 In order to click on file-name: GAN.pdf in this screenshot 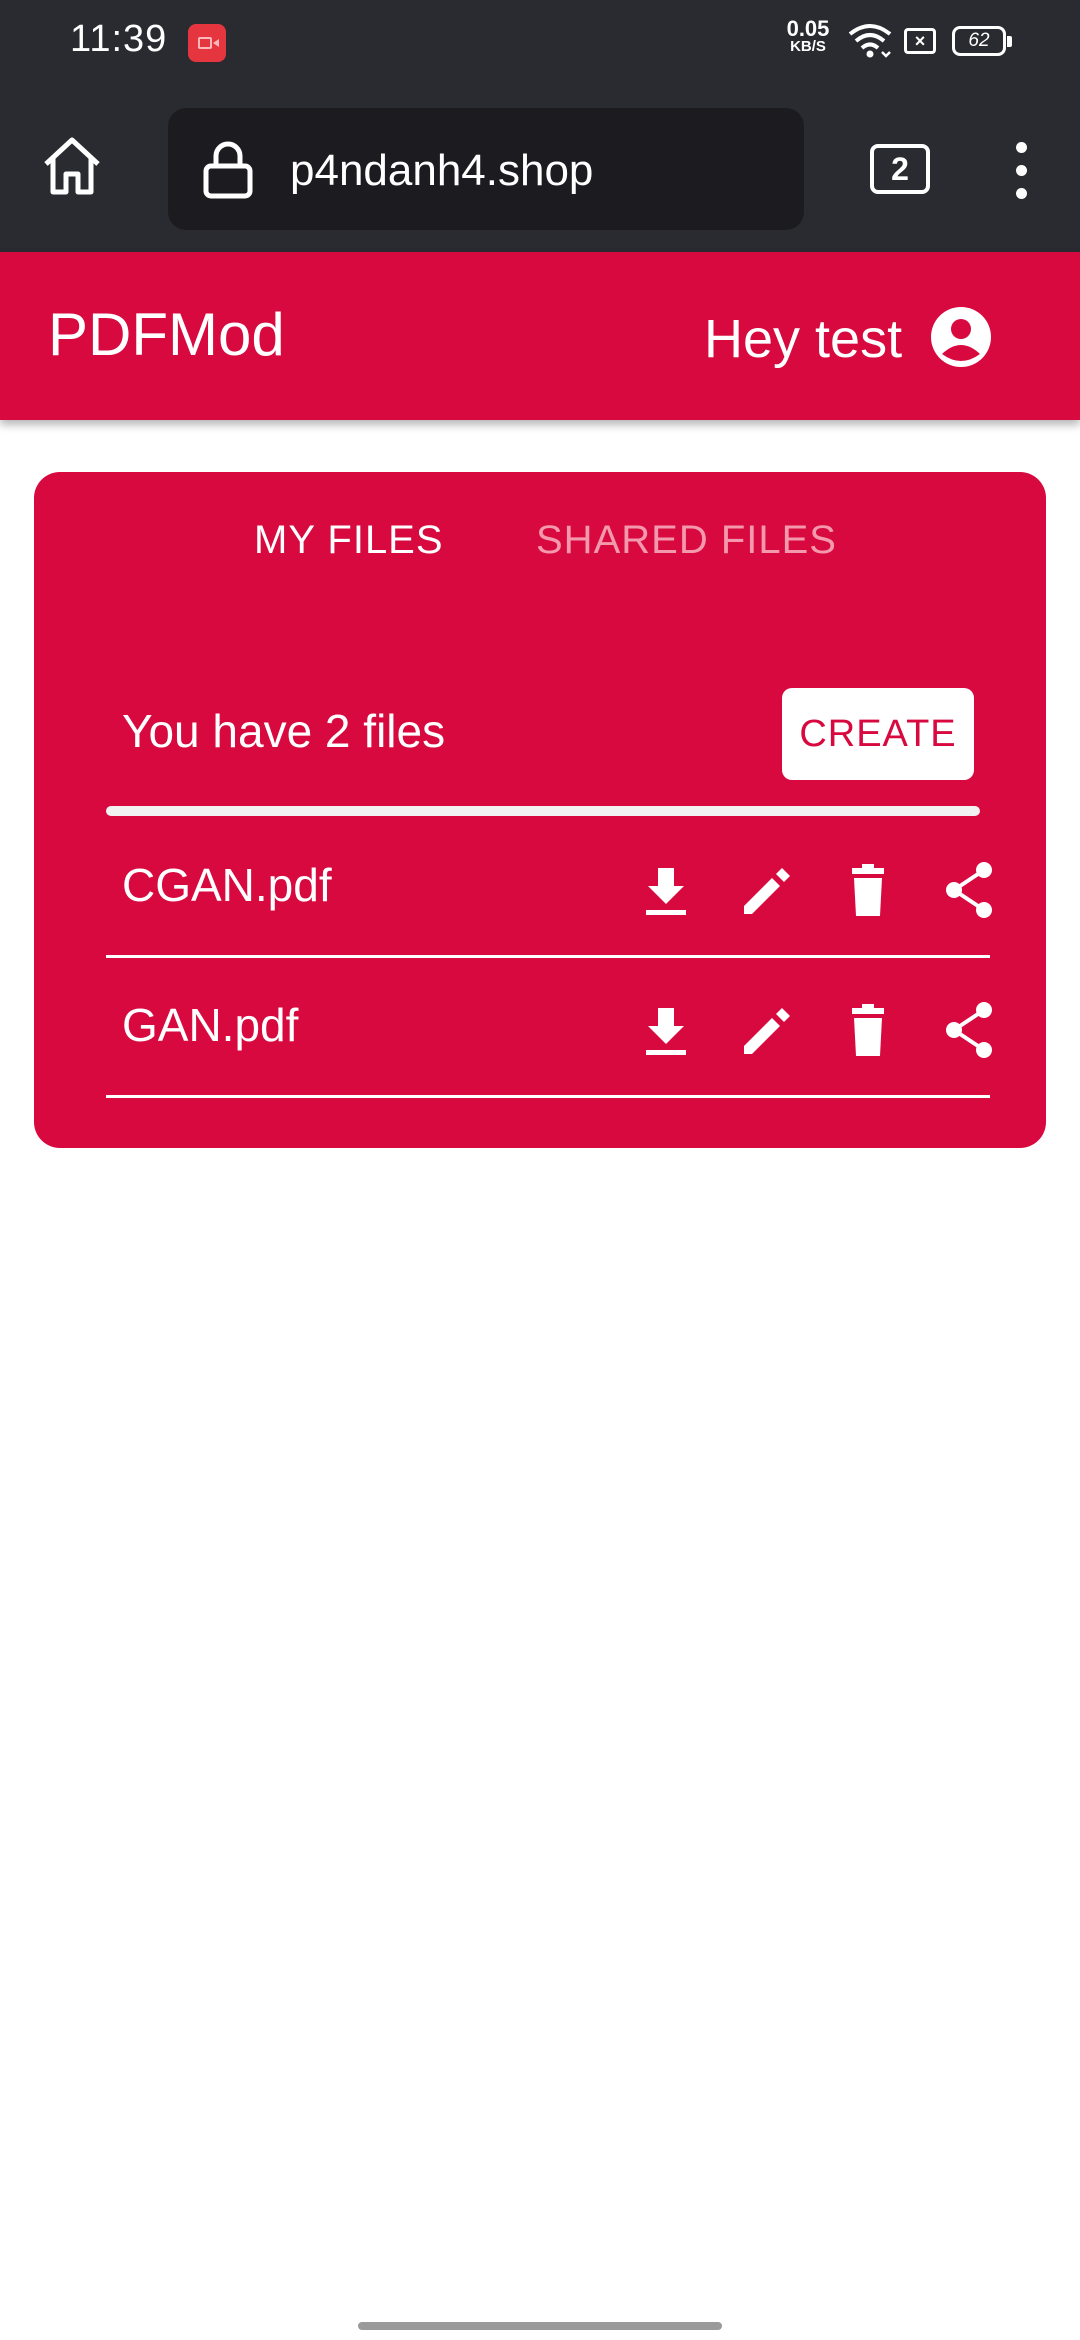, I will do `click(210, 1025)`.